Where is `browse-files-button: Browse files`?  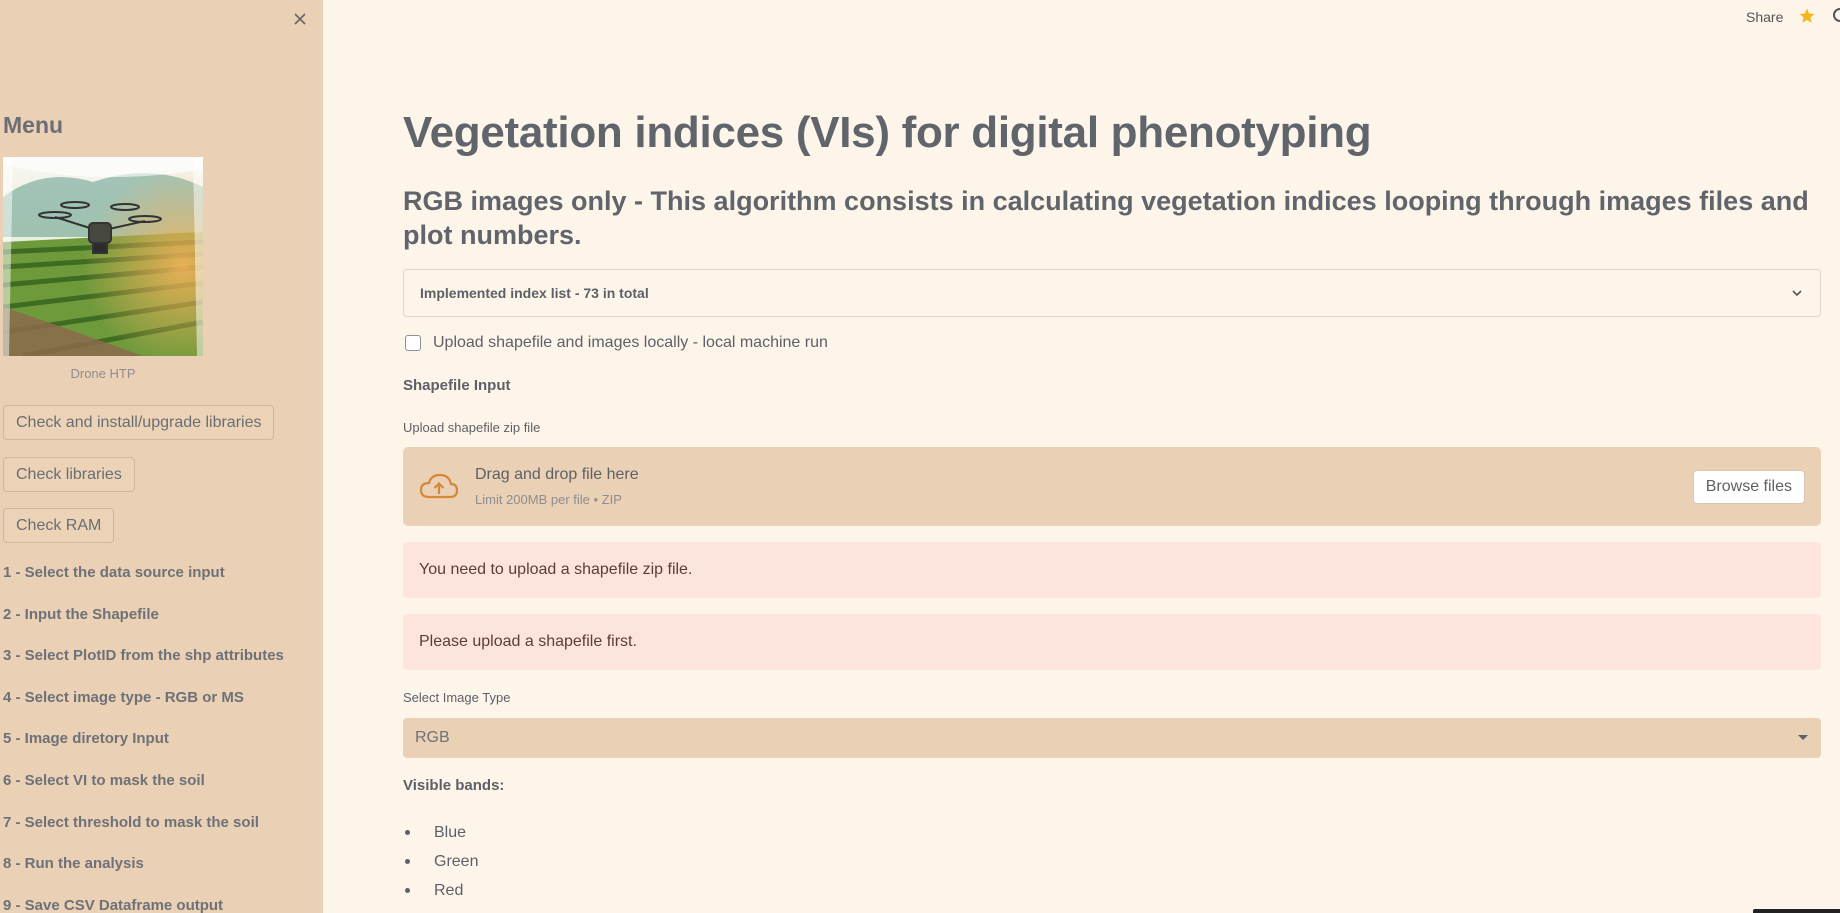
browse-files-button: Browse files is located at coordinates (1748, 486).